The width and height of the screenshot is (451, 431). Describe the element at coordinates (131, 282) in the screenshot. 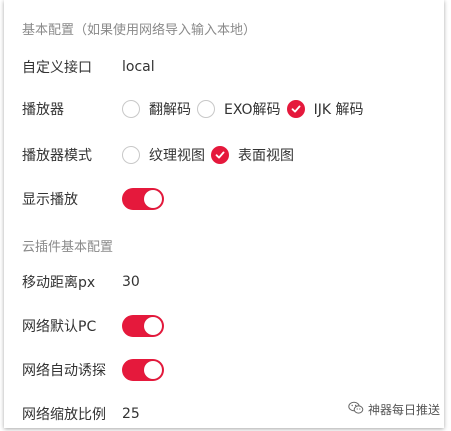

I see `move-distance-value: 30` at that location.